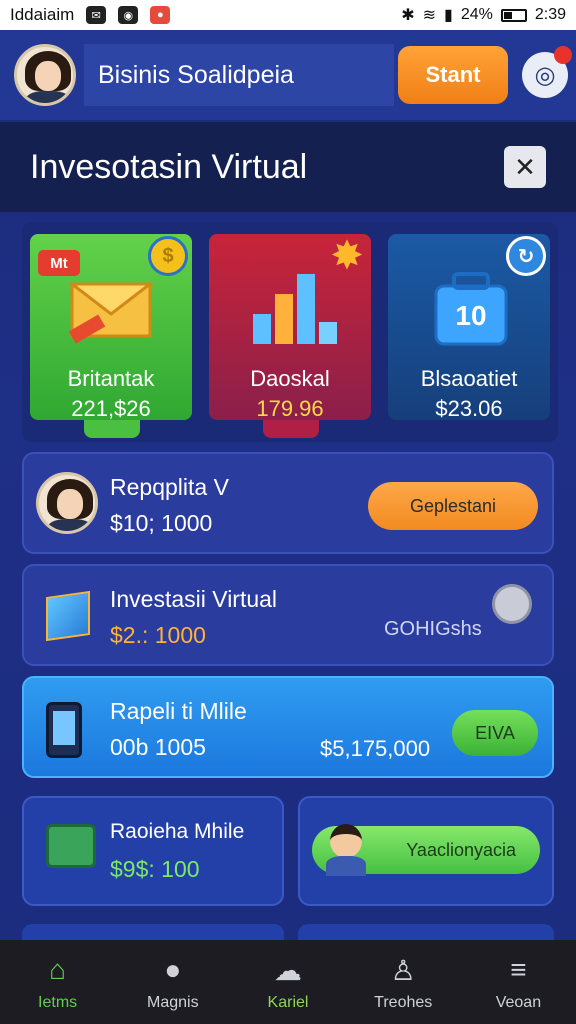 This screenshot has height=1024, width=576. I want to click on mail-notification-icon: ✉, so click(96, 15).